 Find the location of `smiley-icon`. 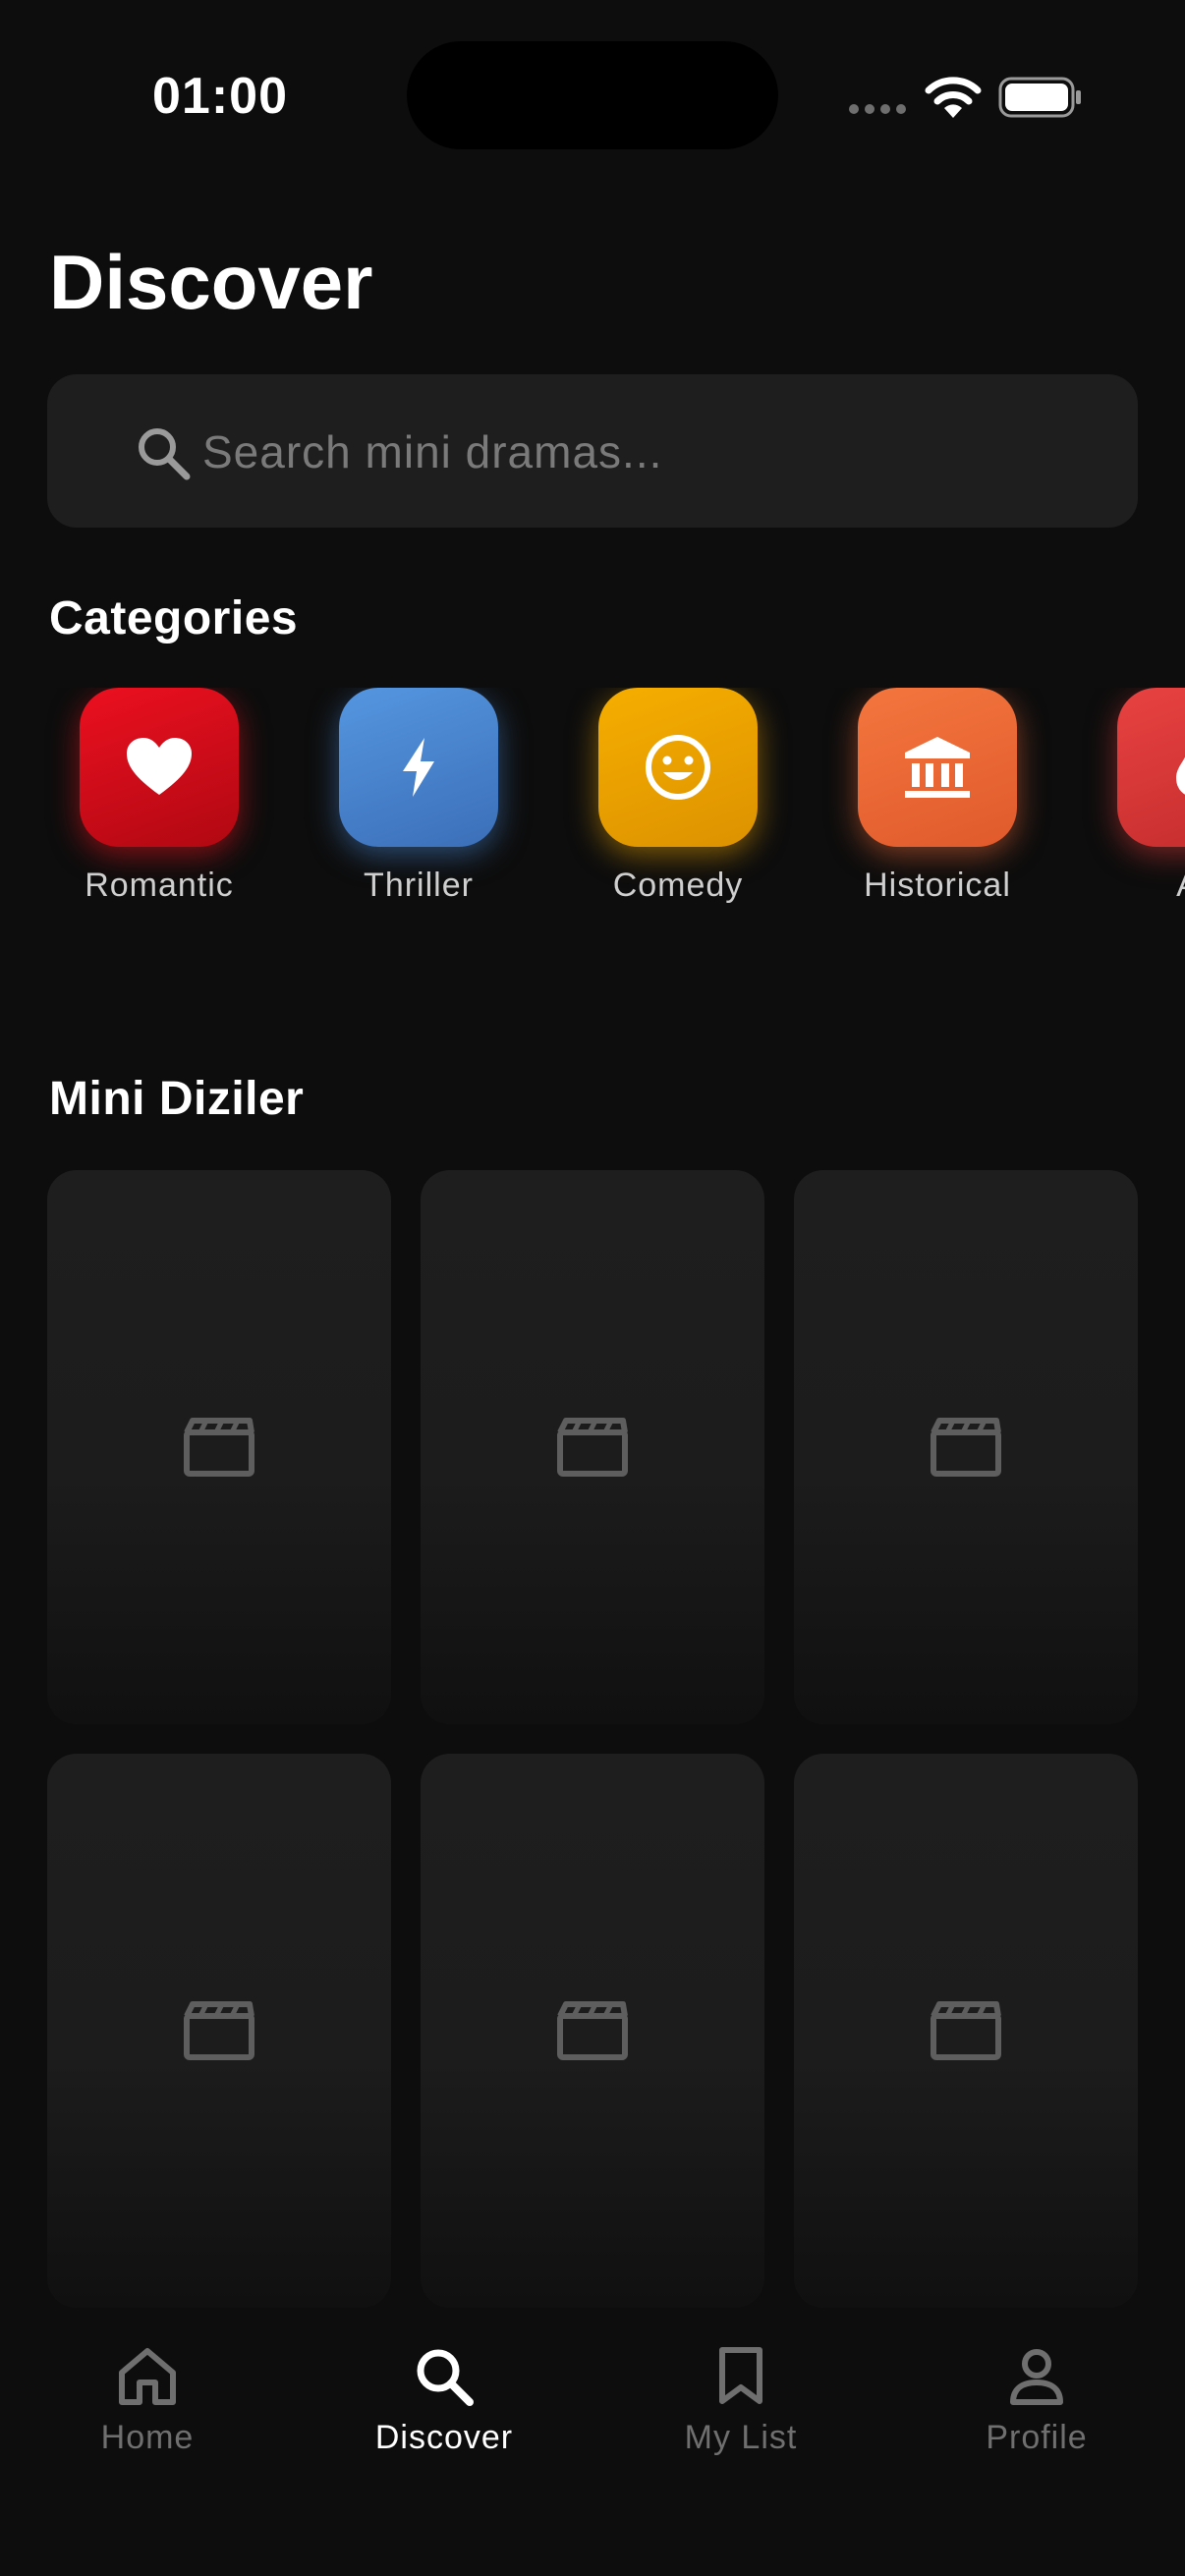

smiley-icon is located at coordinates (678, 767).